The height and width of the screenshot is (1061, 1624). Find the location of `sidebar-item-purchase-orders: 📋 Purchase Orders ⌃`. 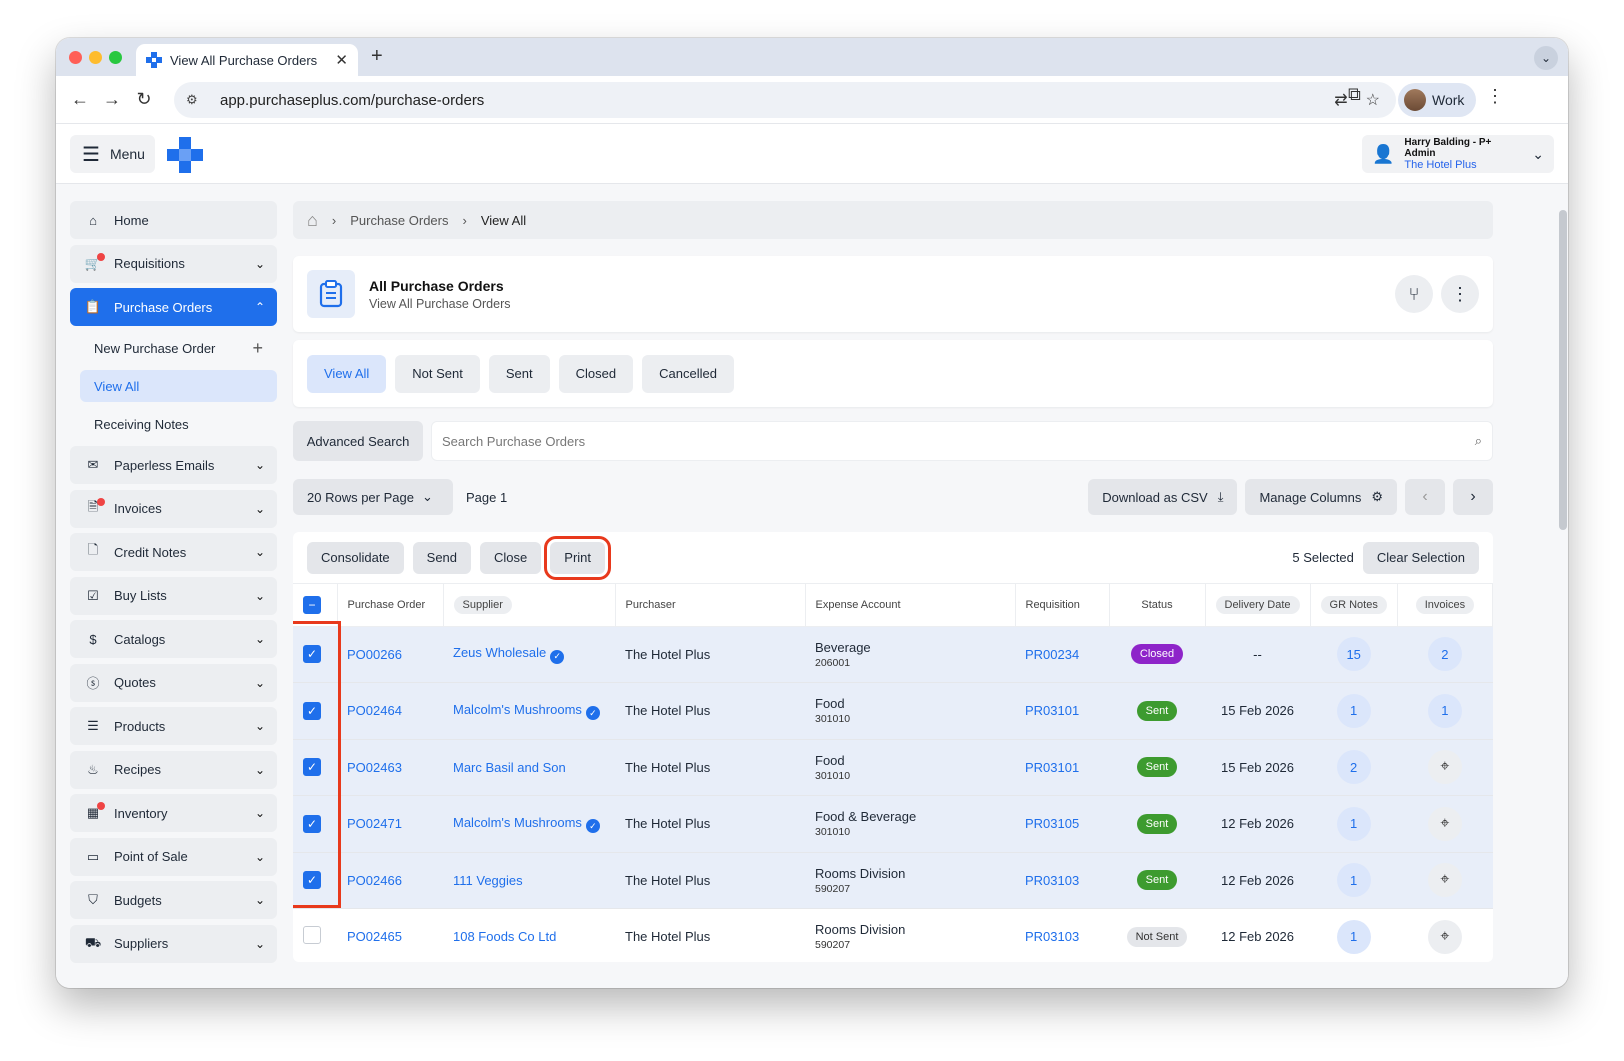

sidebar-item-purchase-orders: 📋 Purchase Orders ⌃ is located at coordinates (173, 307).